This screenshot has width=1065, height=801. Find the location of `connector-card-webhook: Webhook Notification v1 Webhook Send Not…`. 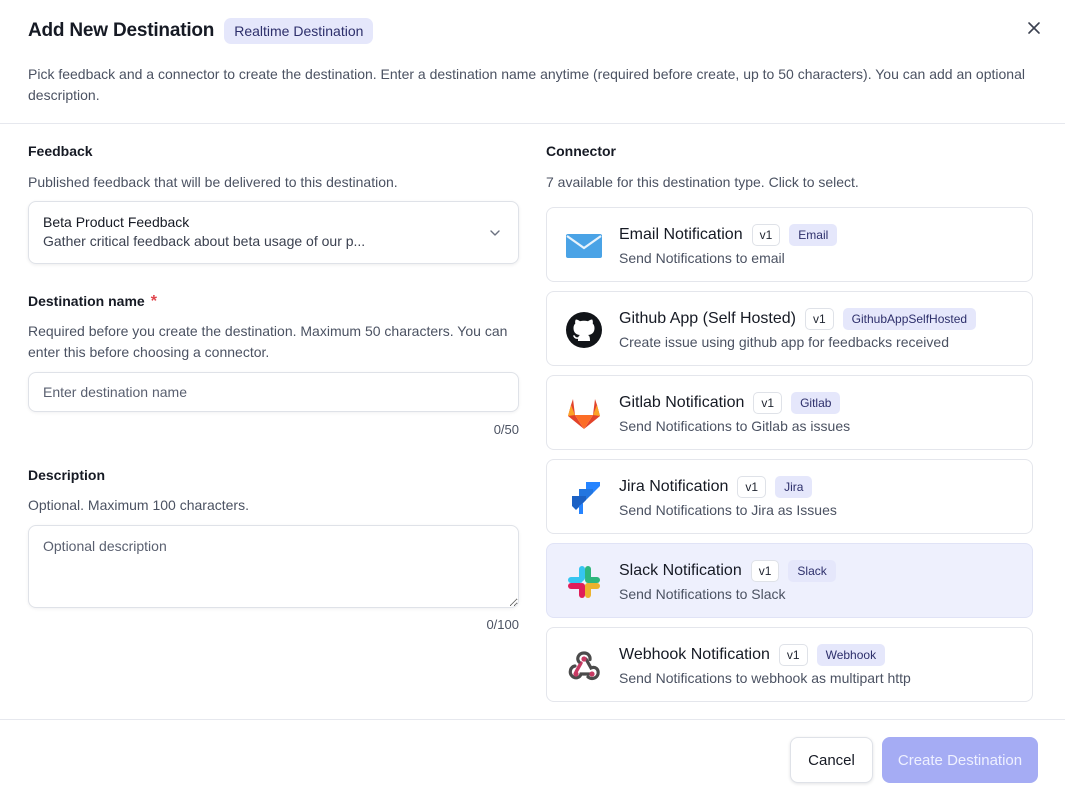

connector-card-webhook: Webhook Notification v1 Webhook Send Not… is located at coordinates (789, 664).